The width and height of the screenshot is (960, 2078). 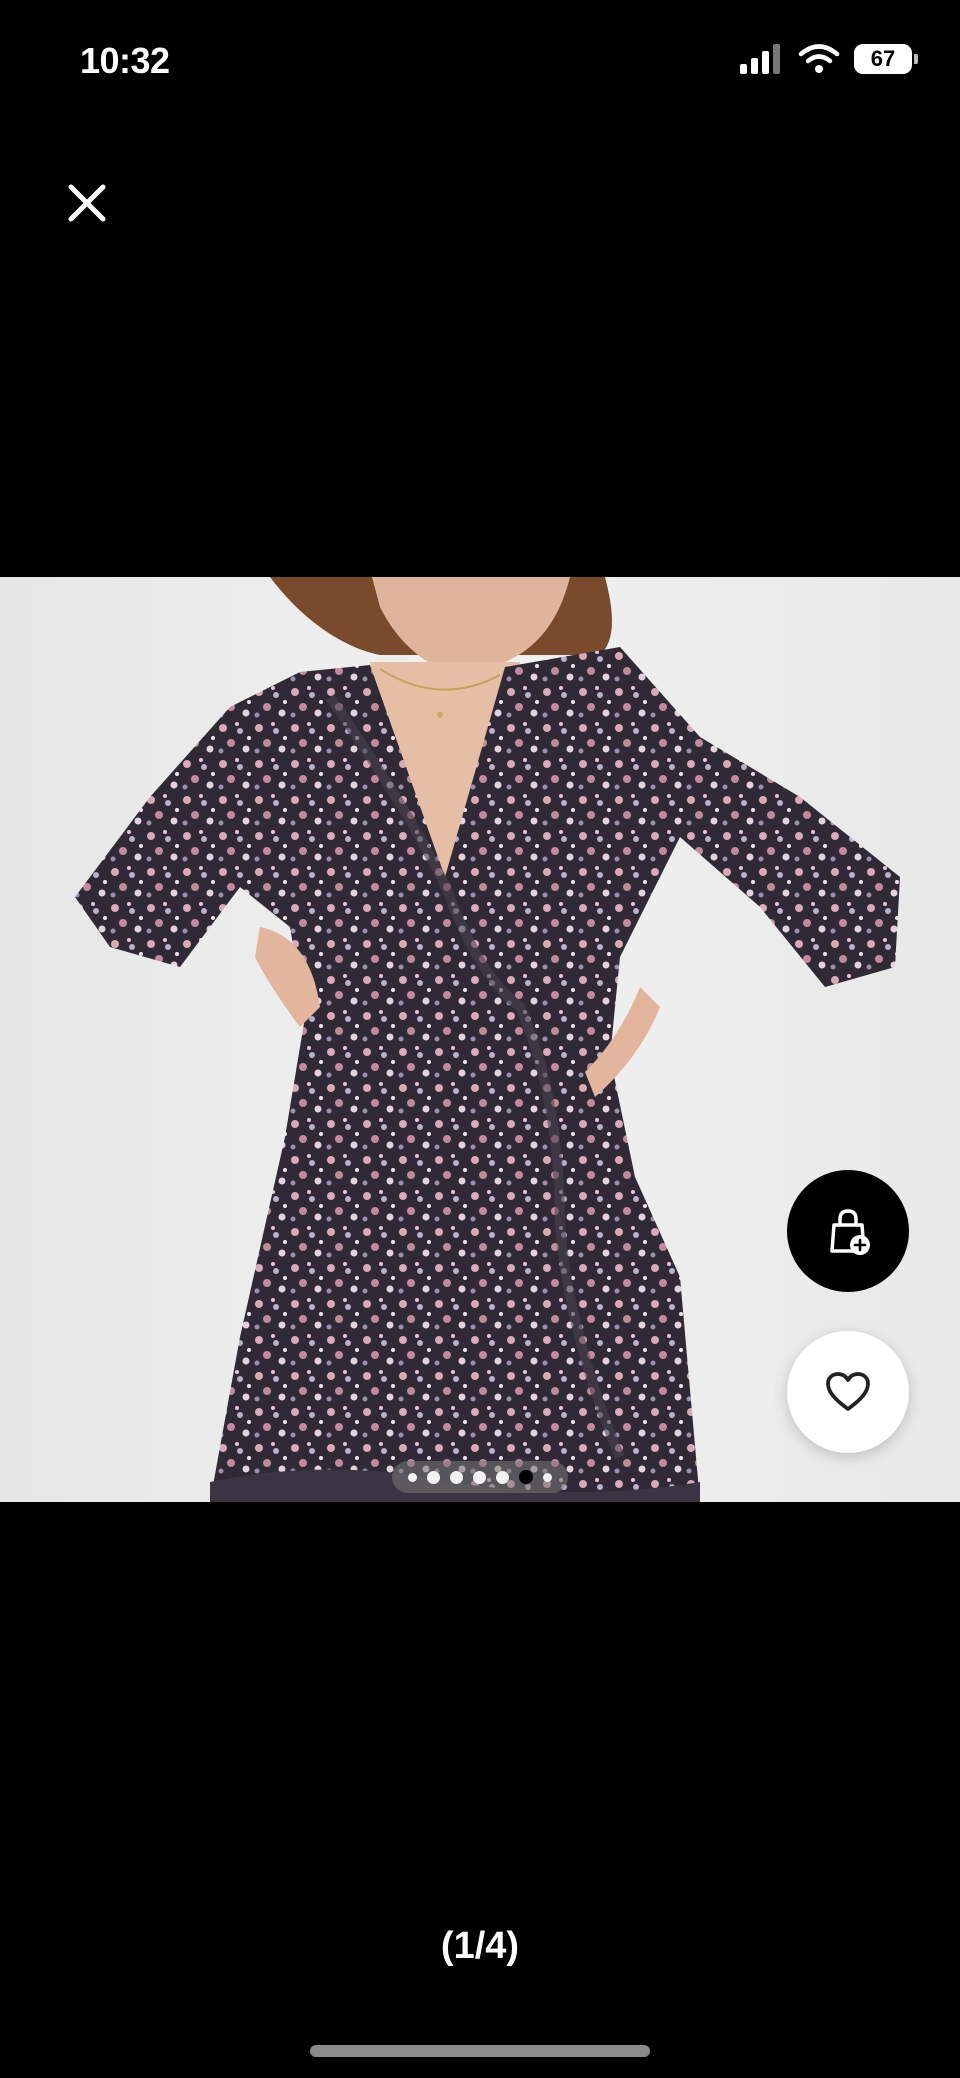 I want to click on status-icons: 67, so click(x=829, y=59).